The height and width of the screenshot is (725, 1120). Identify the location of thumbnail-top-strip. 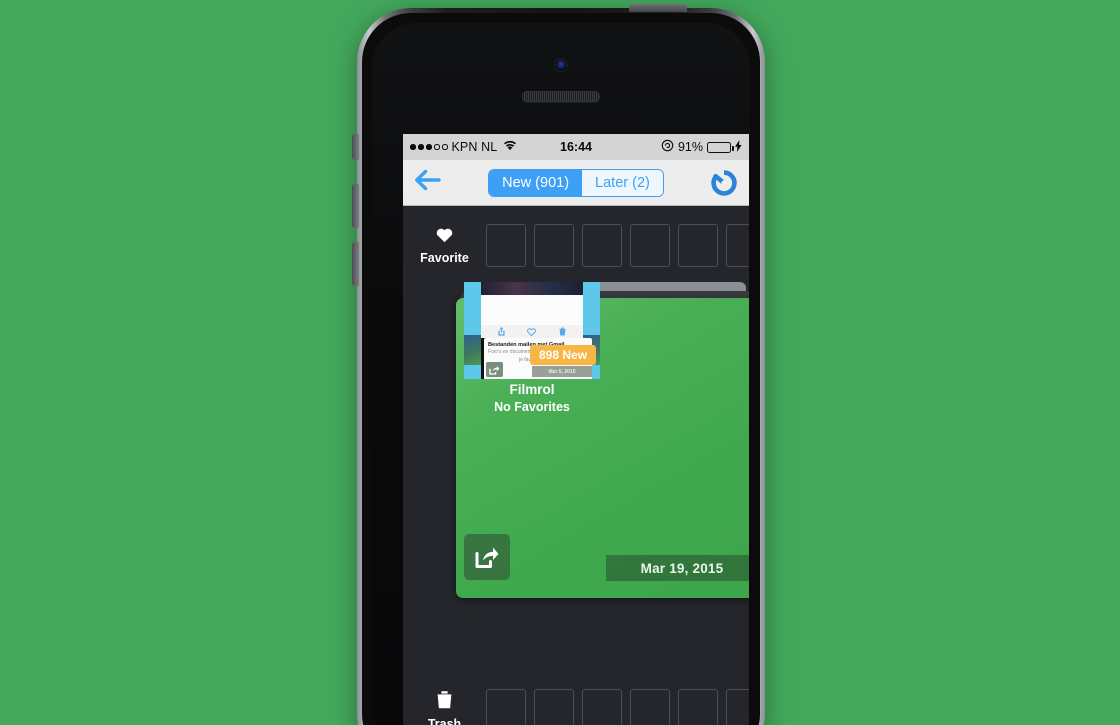
(532, 288).